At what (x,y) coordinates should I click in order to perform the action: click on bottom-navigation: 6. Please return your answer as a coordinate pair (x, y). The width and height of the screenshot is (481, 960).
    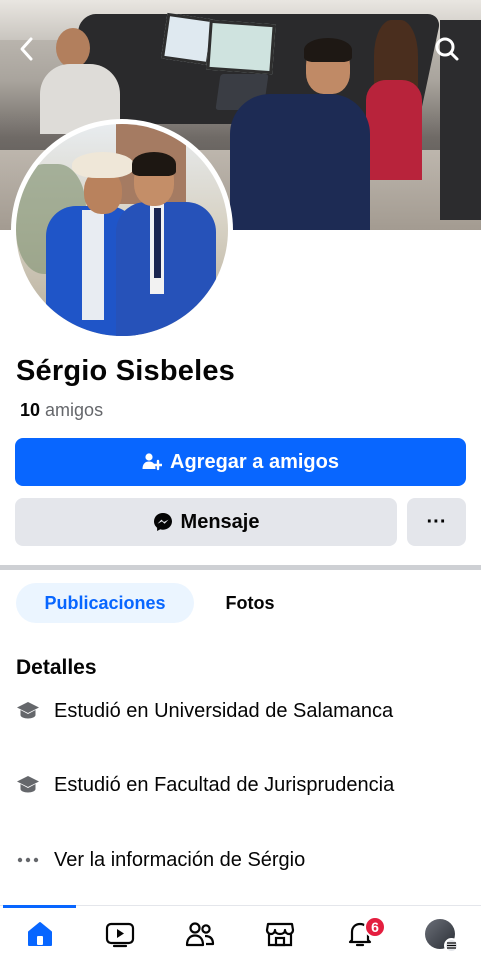
    Looking at the image, I should click on (240, 932).